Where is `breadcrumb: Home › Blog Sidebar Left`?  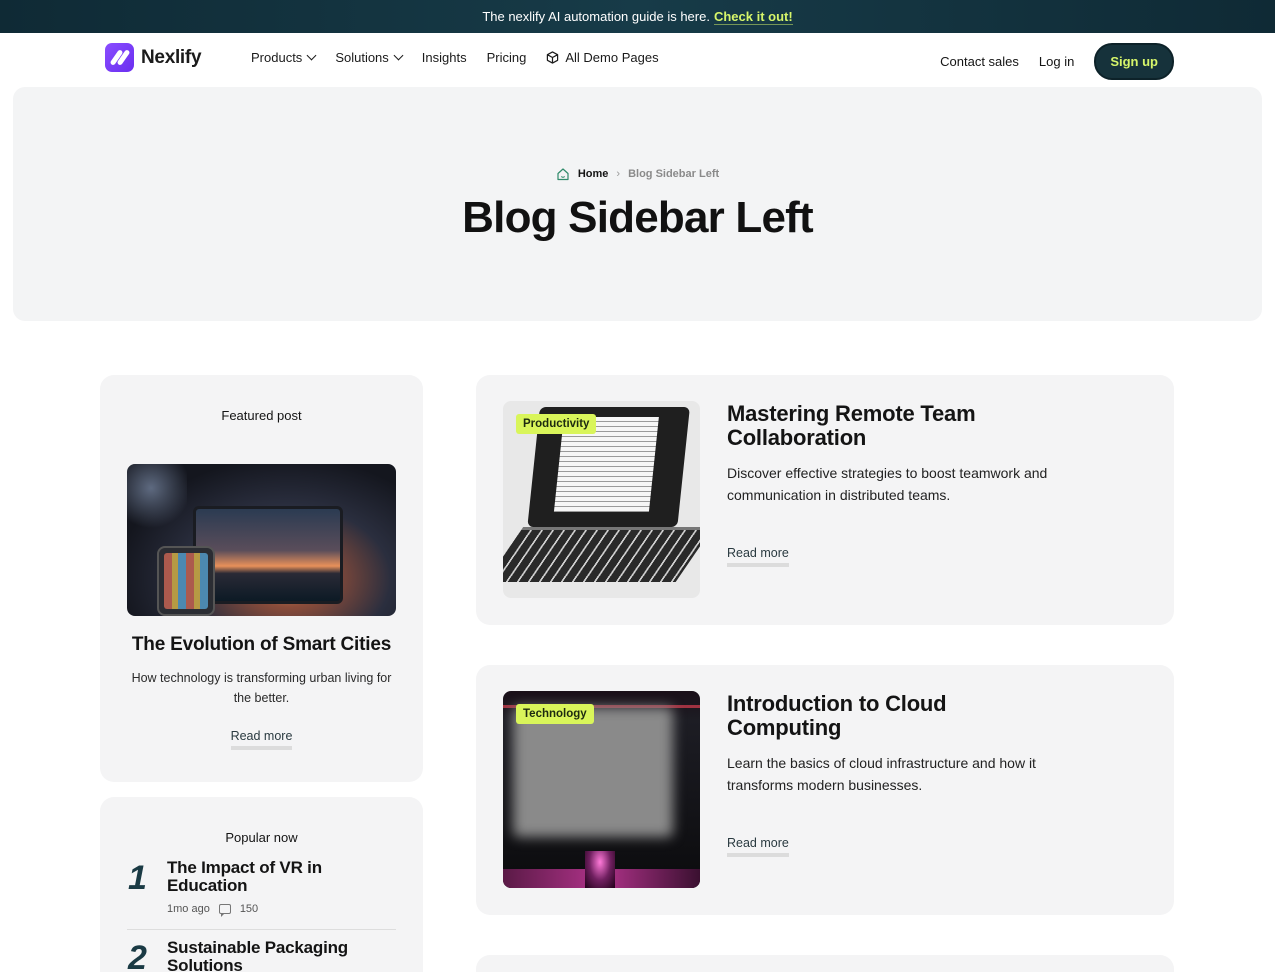 breadcrumb: Home › Blog Sidebar Left is located at coordinates (637, 174).